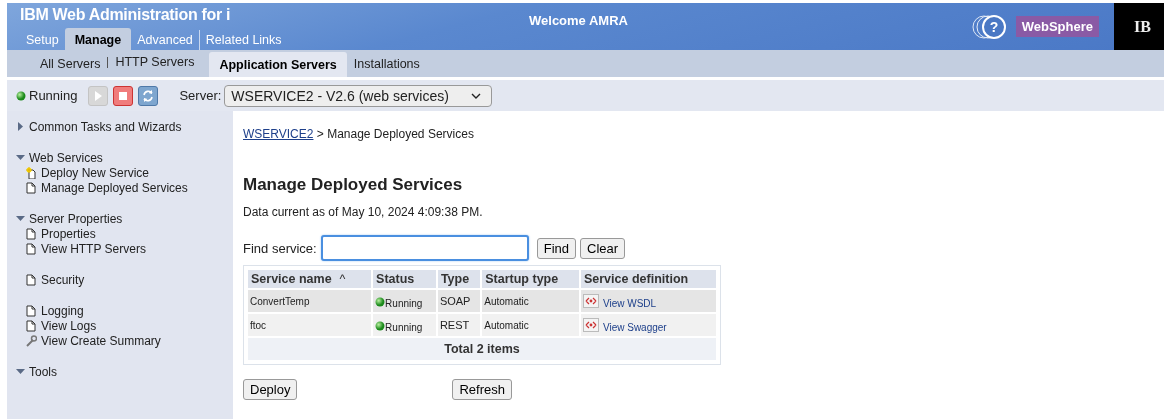 The image size is (1164, 419). What do you see at coordinates (1139, 26) in the screenshot?
I see `ibm-logo: IB` at bounding box center [1139, 26].